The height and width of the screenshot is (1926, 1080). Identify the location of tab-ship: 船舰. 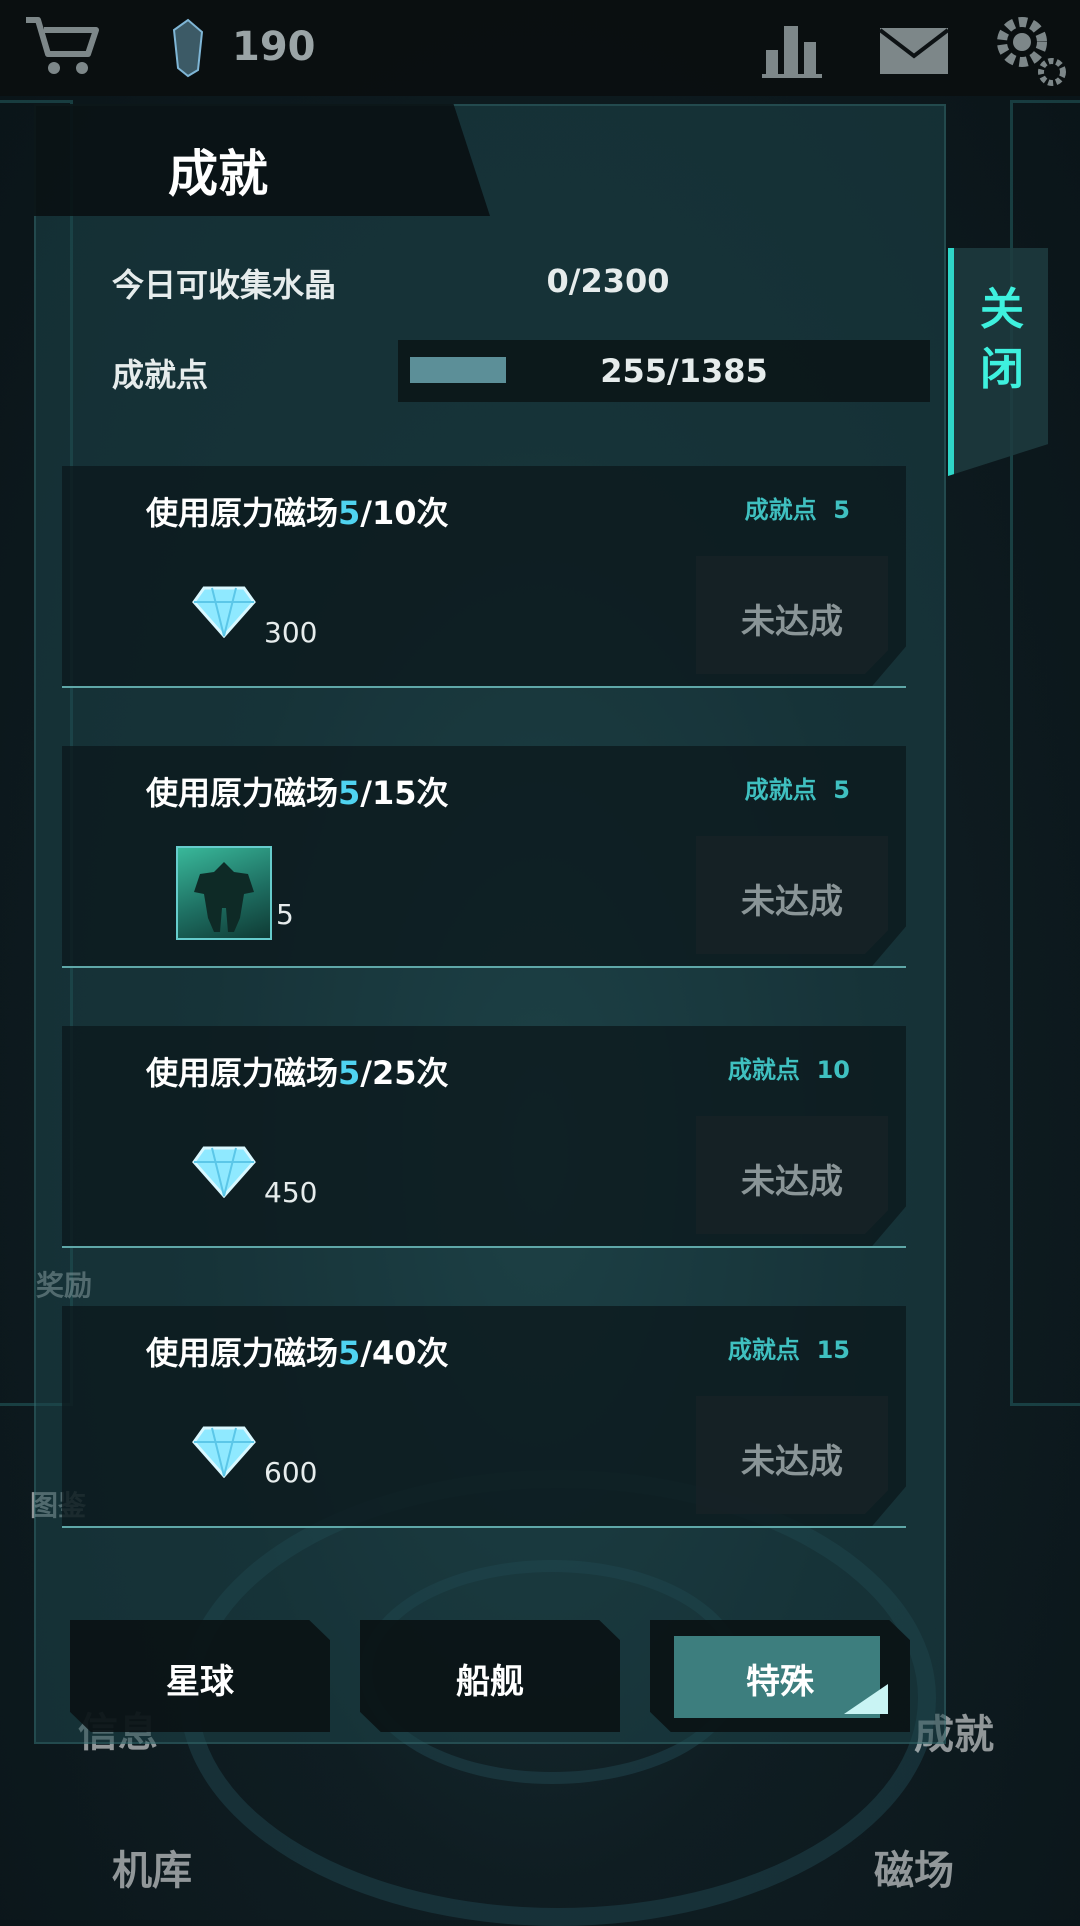
(490, 1676).